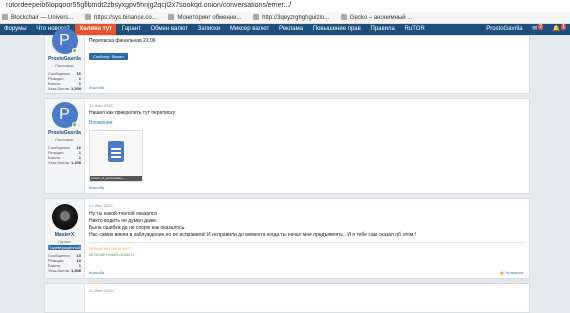 The height and width of the screenshot is (313, 570). Describe the element at coordinates (123, 221) in the screenshot. I see `message-line: Никто водить не думал даже.` at that location.